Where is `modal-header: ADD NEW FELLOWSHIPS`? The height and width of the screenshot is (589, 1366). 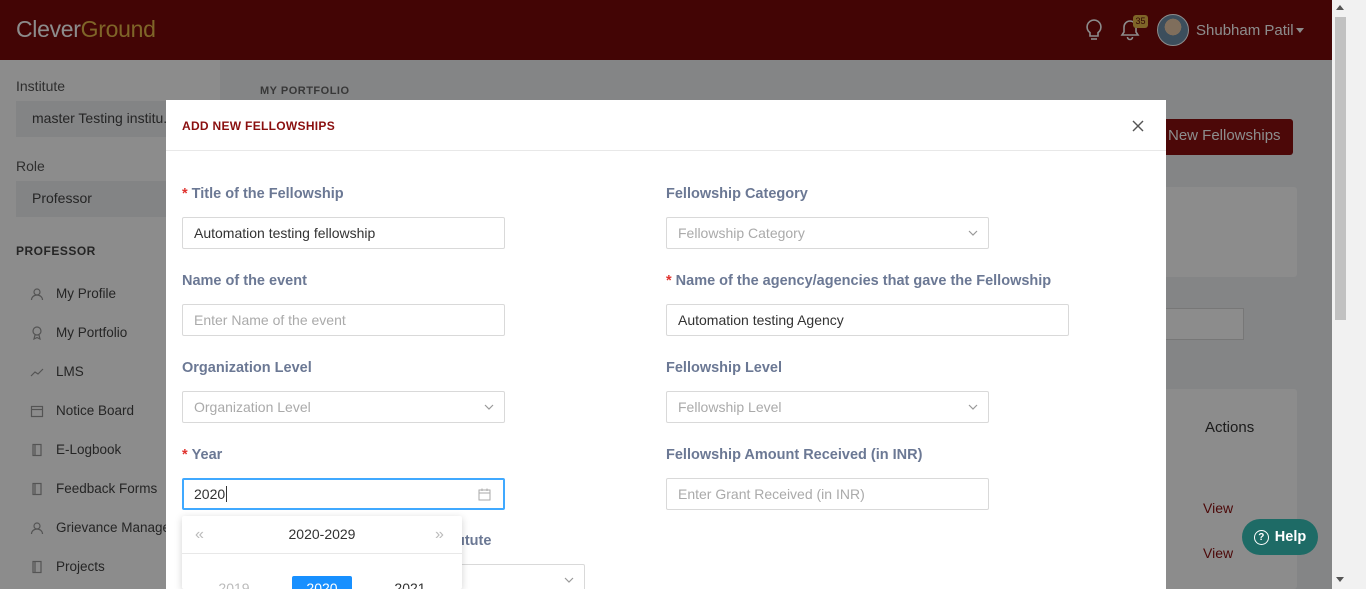
modal-header: ADD NEW FELLOWSHIPS is located at coordinates (666, 125).